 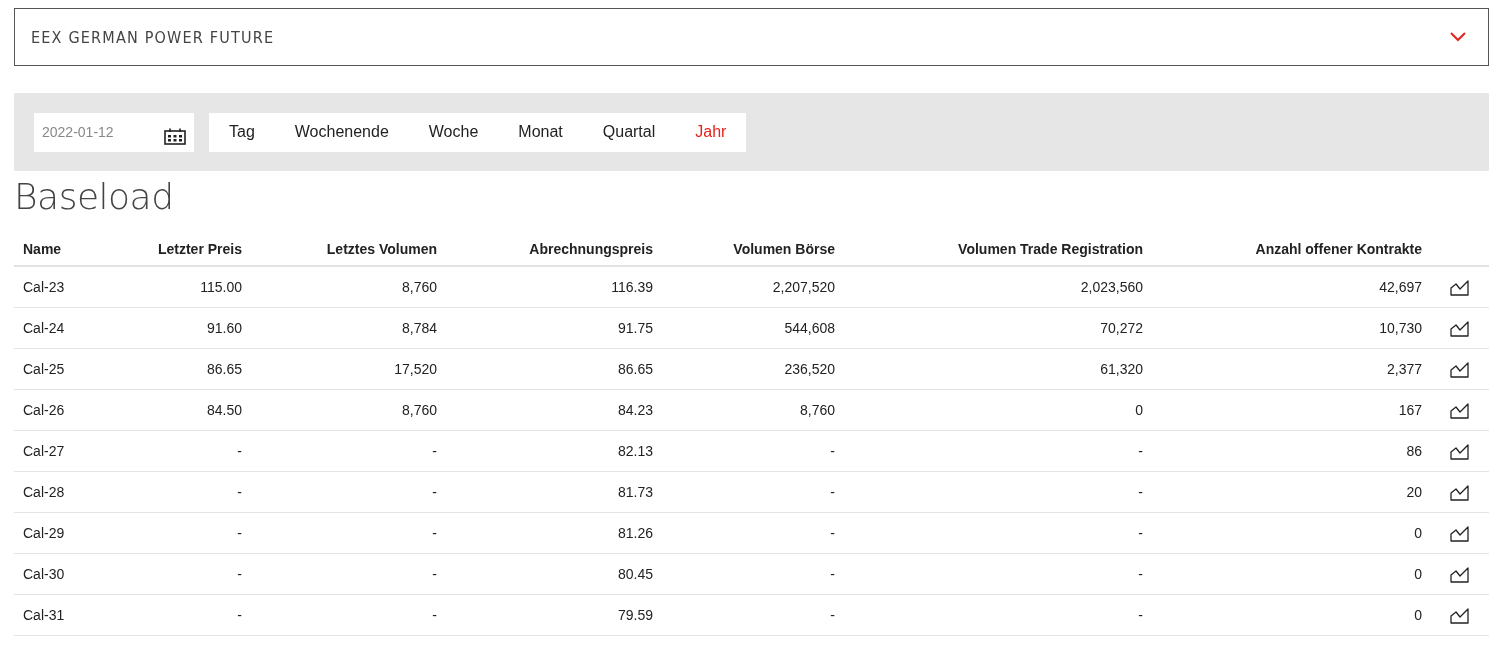 What do you see at coordinates (753, 249) in the screenshot?
I see `column-header: Volumen Börse` at bounding box center [753, 249].